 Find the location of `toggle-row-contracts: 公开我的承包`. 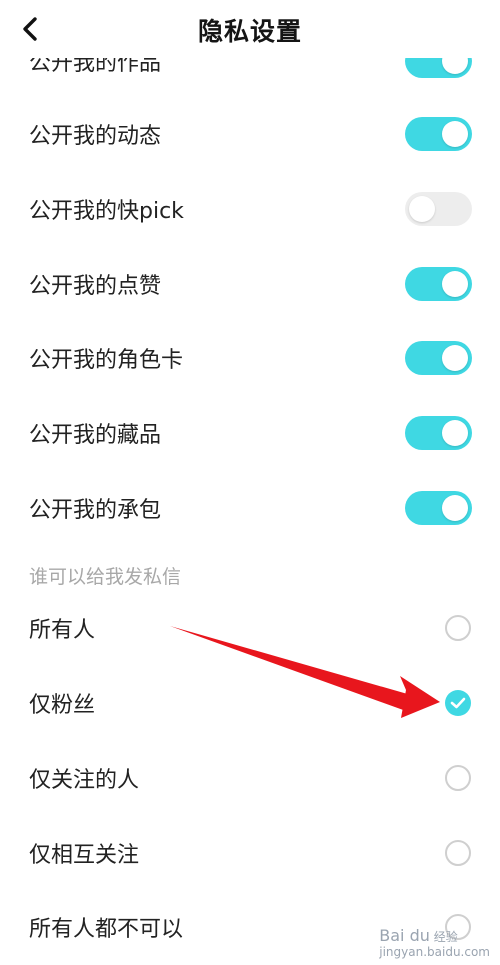

toggle-row-contracts: 公开我的承包 is located at coordinates (250, 508).